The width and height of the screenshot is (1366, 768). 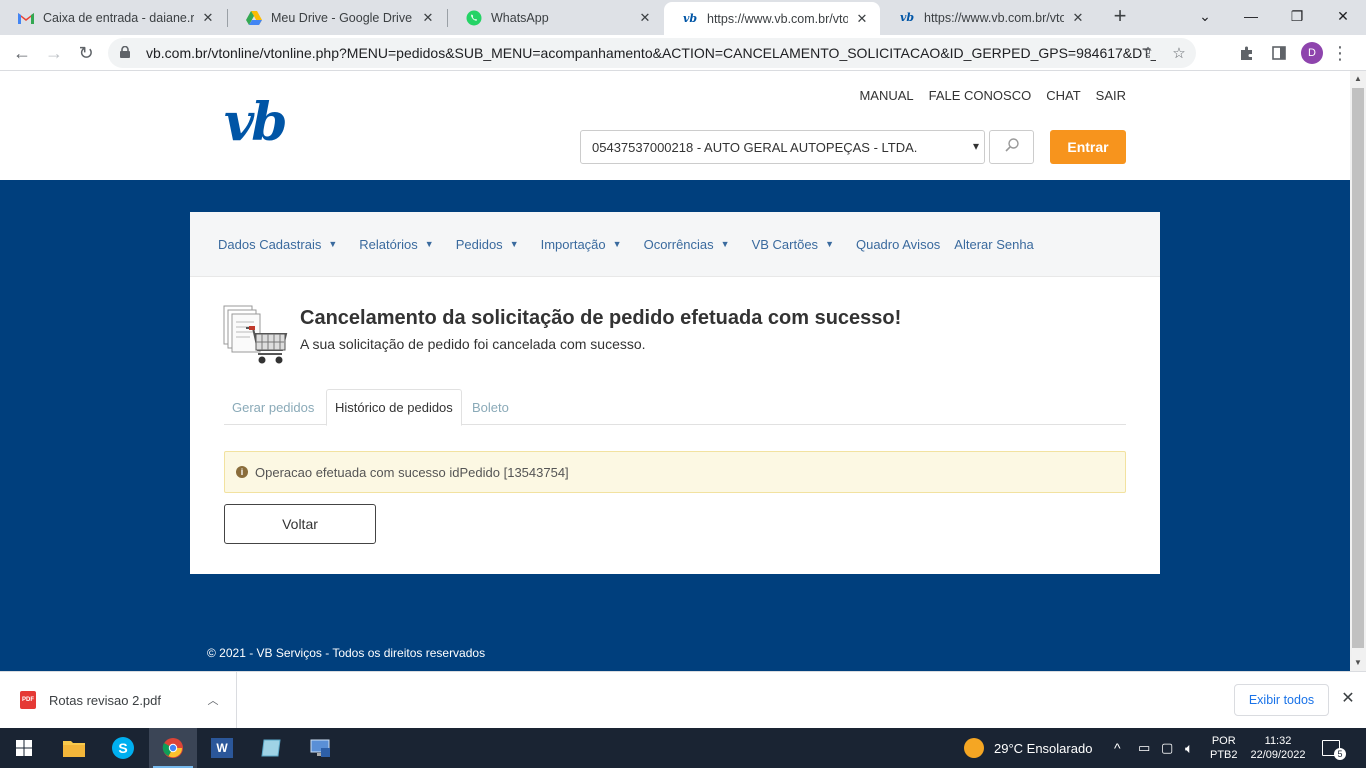 I want to click on menu-vb-cartoes: VB Cartões ▼, so click(x=793, y=244).